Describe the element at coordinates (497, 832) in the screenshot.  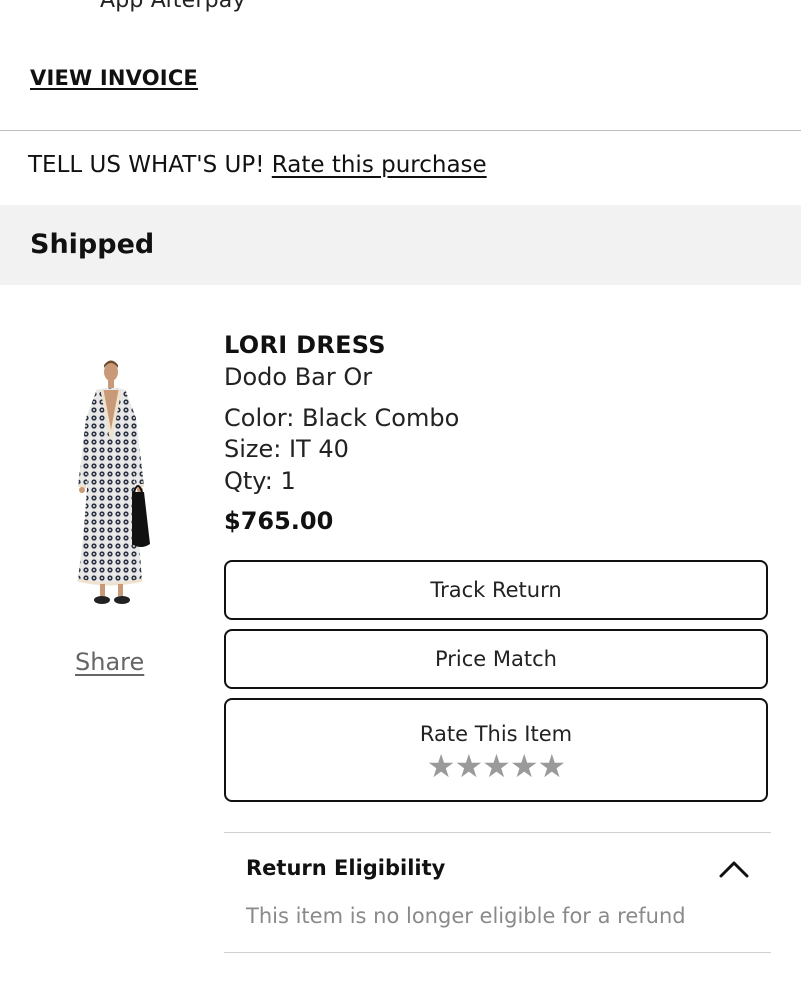
I see `eligibility-divider-top` at that location.